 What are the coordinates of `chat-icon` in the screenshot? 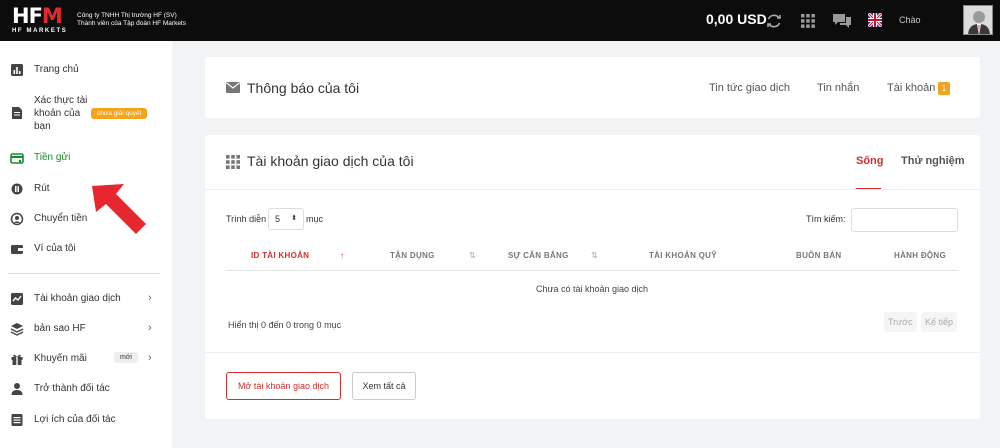 It's located at (842, 21).